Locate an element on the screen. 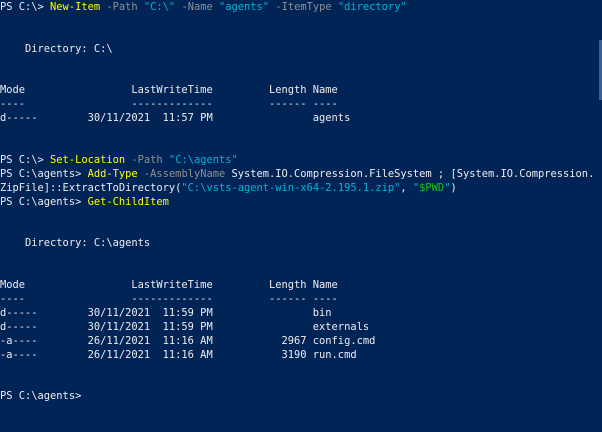 The height and width of the screenshot is (432, 602). terminal-line: d----- 30/11/2021 11:57 PM agents is located at coordinates (175, 118).